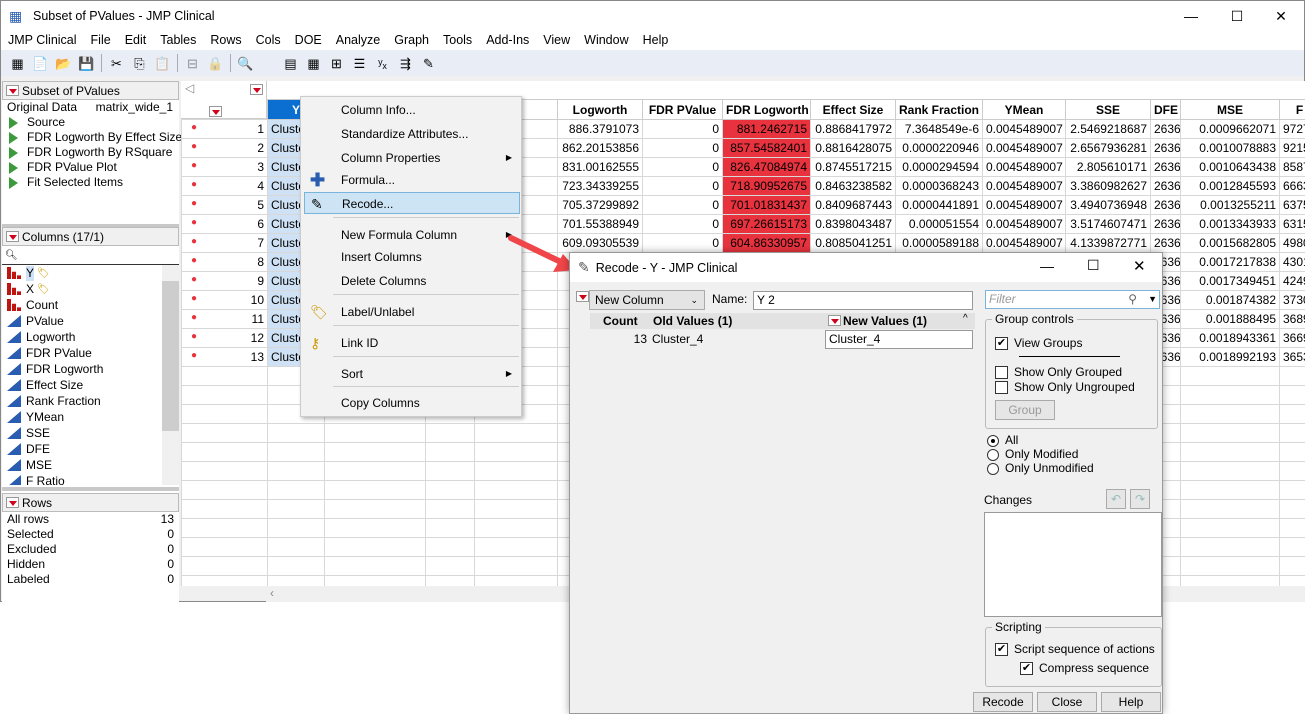  What do you see at coordinates (215, 63) in the screenshot?
I see `lock-icon: 🔒` at bounding box center [215, 63].